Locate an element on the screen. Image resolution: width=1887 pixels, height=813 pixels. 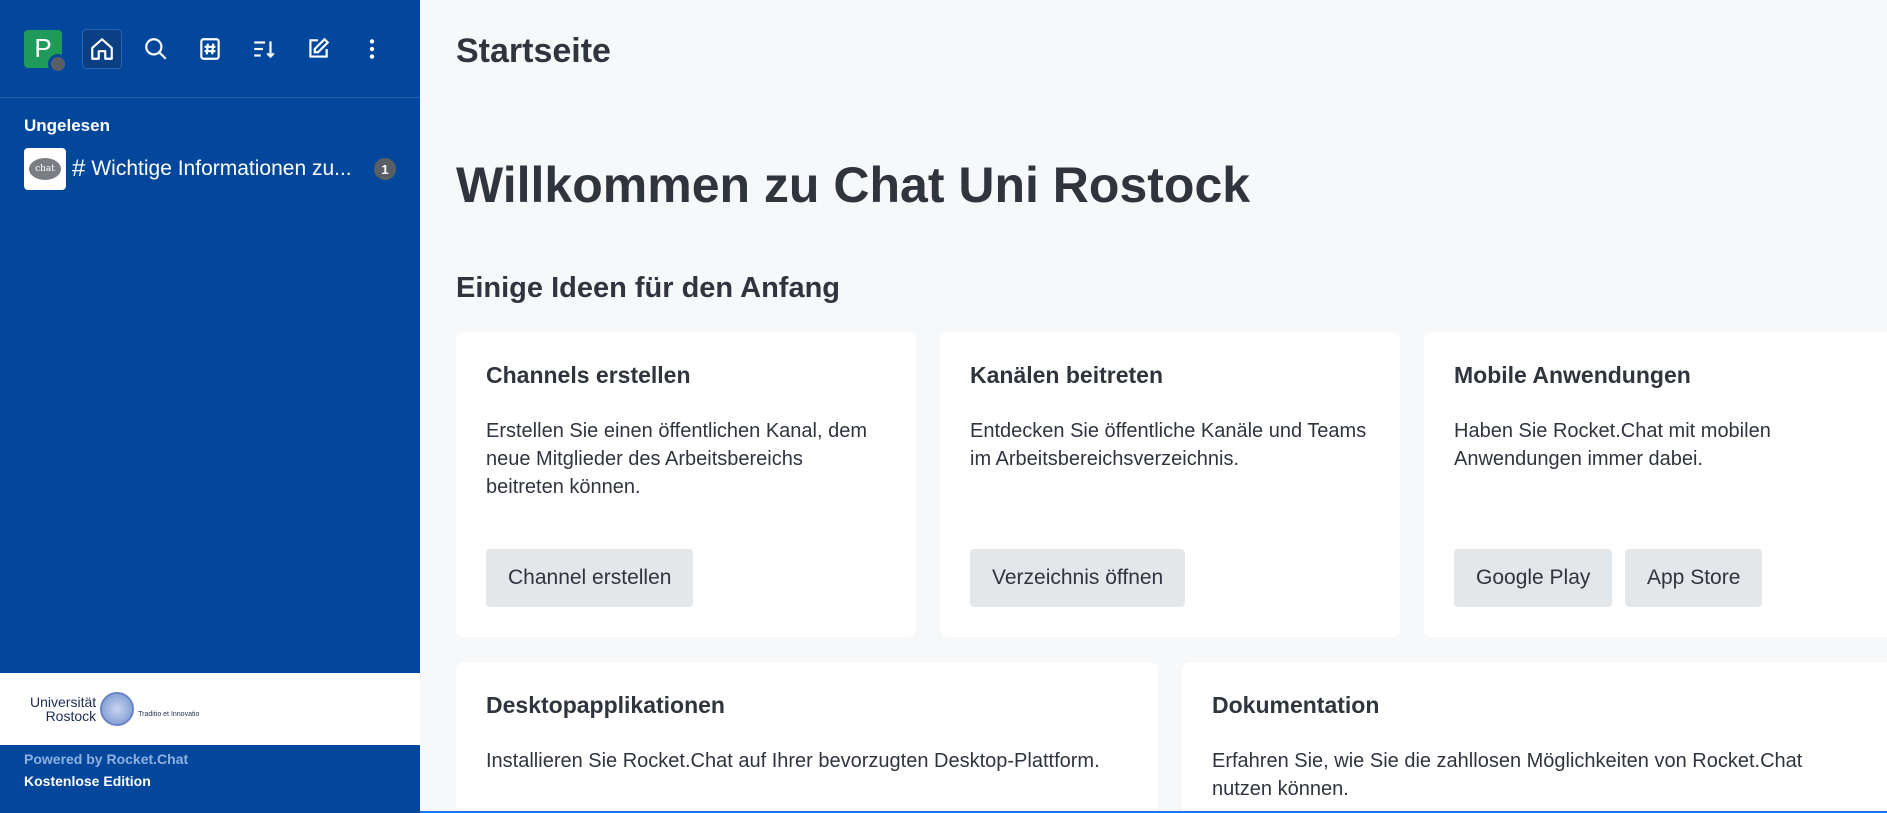
chat-bubble-icon: chat is located at coordinates (45, 169).